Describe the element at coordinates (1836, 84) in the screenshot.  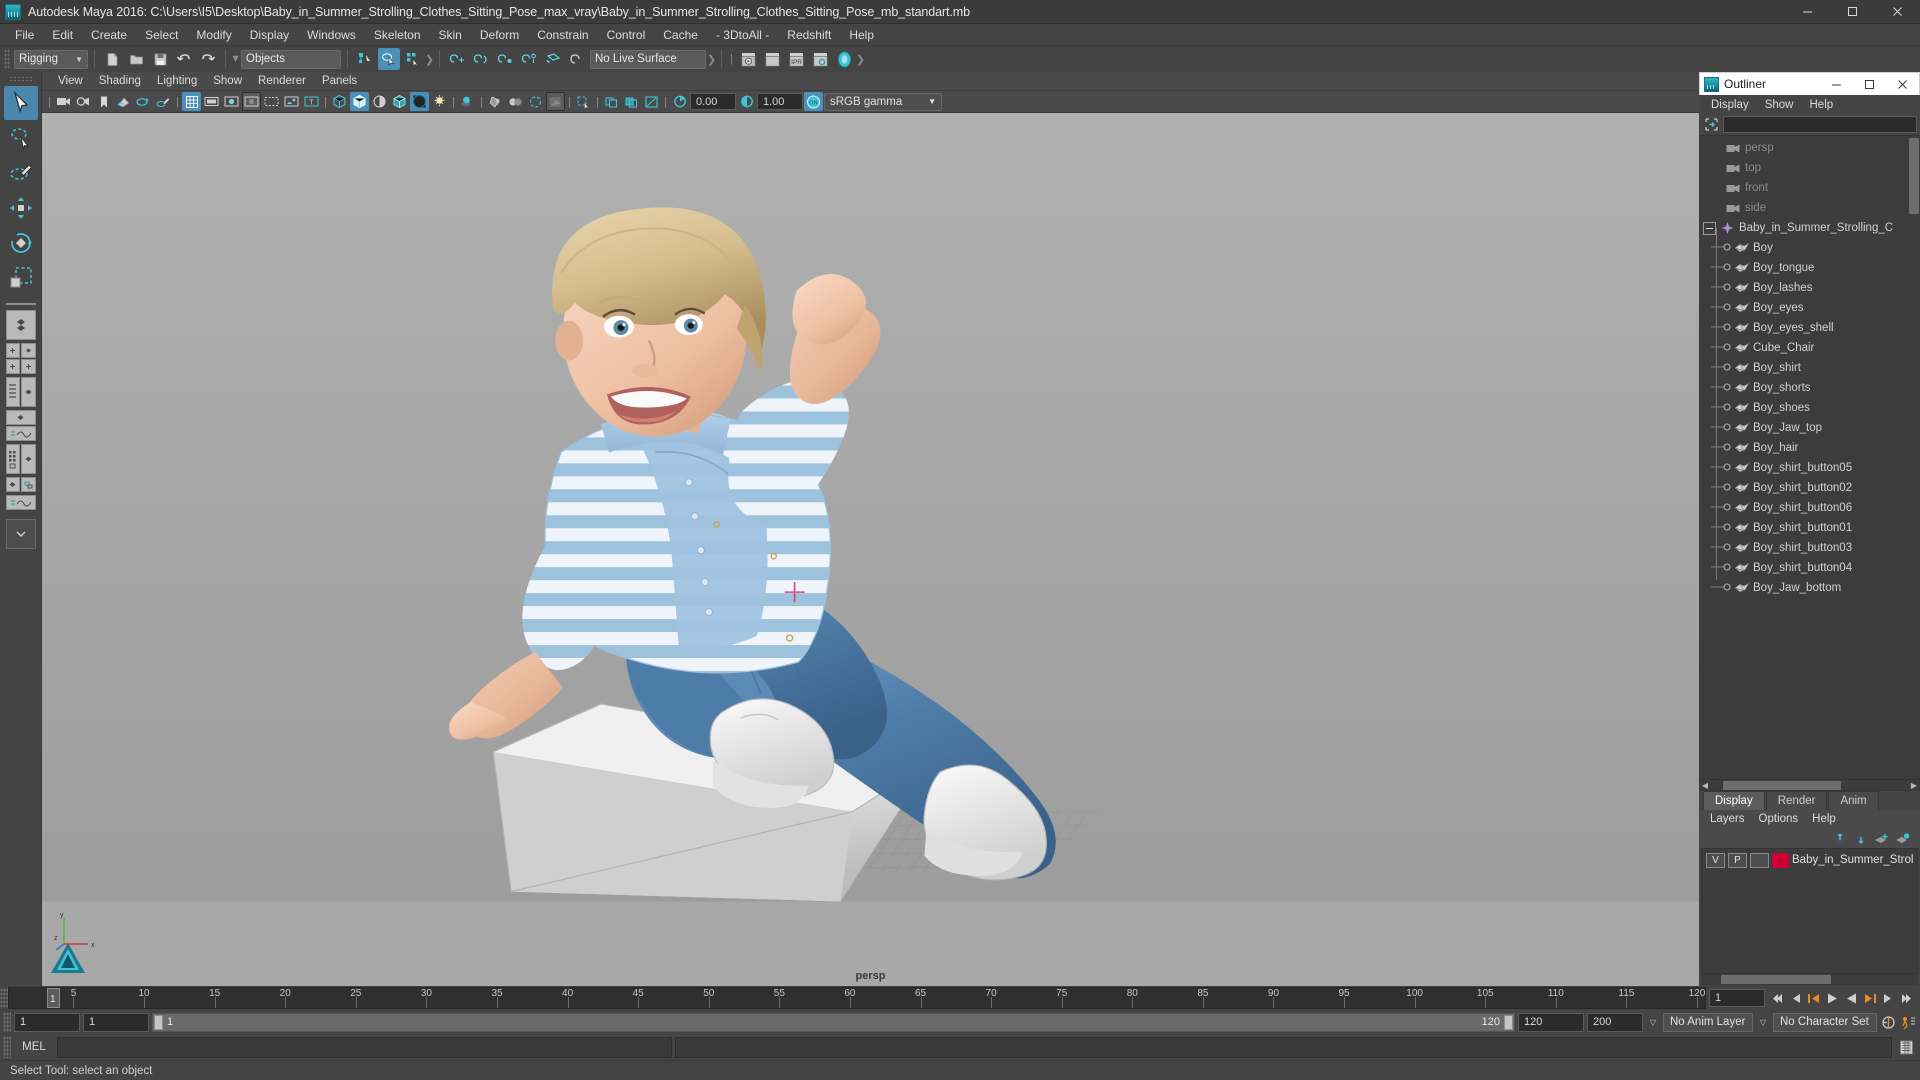
I see `outliner-minimize-button` at that location.